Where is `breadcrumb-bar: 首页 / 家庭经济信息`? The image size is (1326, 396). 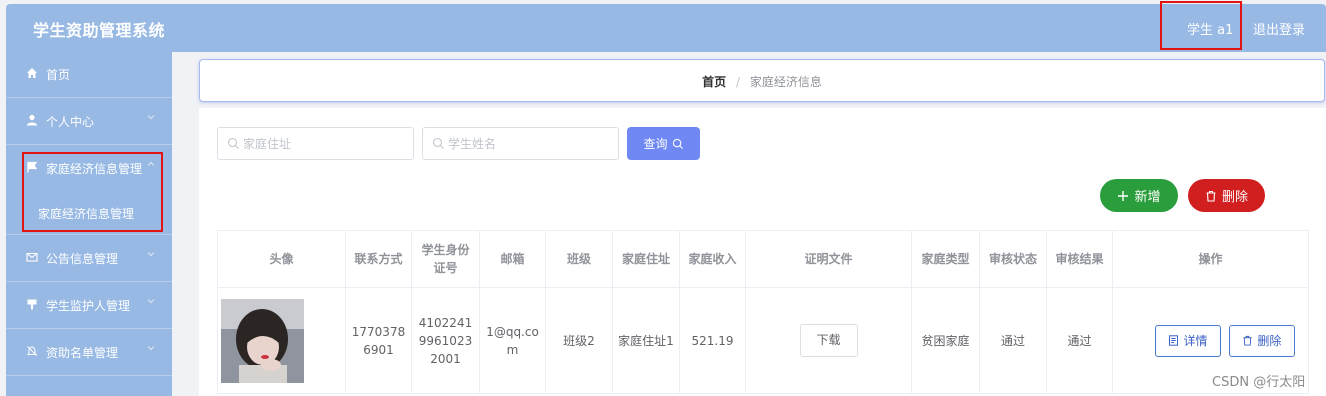
breadcrumb-bar: 首页 / 家庭经济信息 is located at coordinates (762, 80).